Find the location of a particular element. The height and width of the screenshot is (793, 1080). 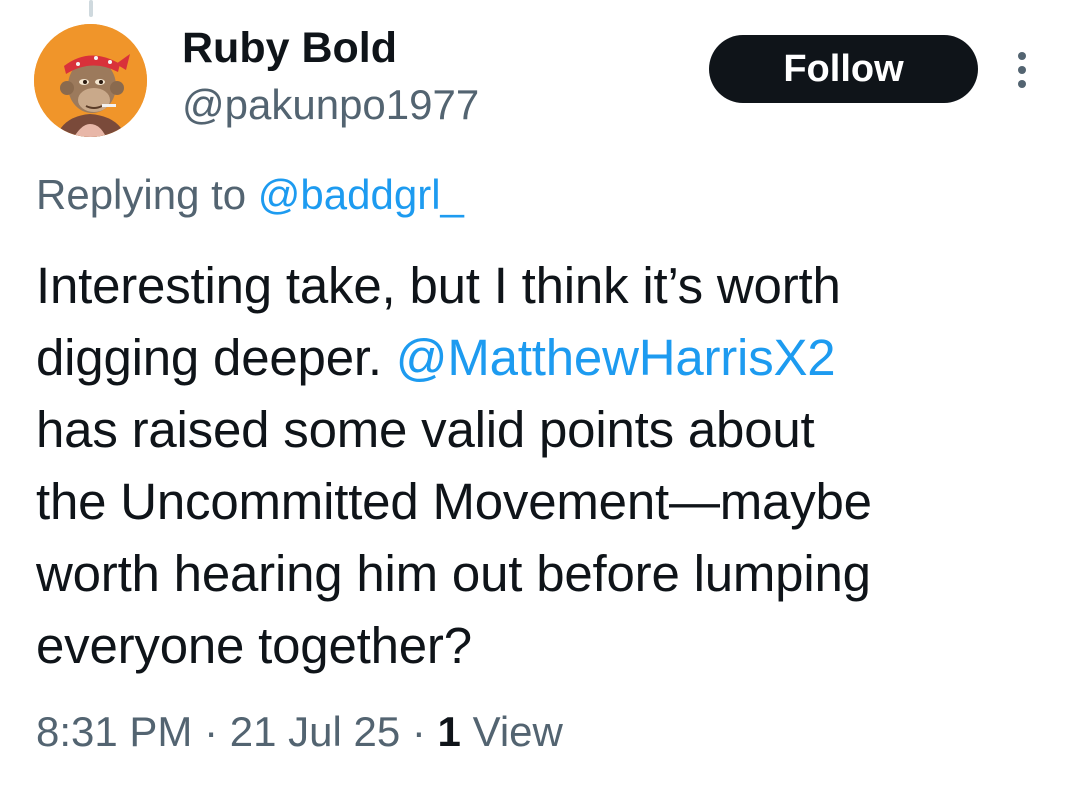

tweet-mention-link: @MatthewHarrisX2 is located at coordinates (616, 357).